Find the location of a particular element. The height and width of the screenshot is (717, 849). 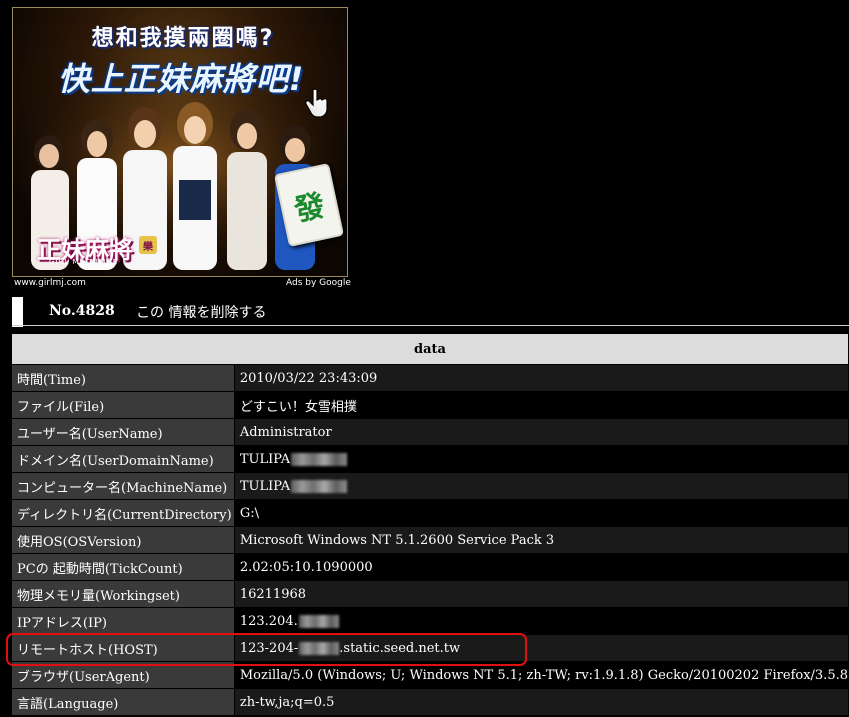

row-label: リモートホスト(HOST) is located at coordinates (123, 648).